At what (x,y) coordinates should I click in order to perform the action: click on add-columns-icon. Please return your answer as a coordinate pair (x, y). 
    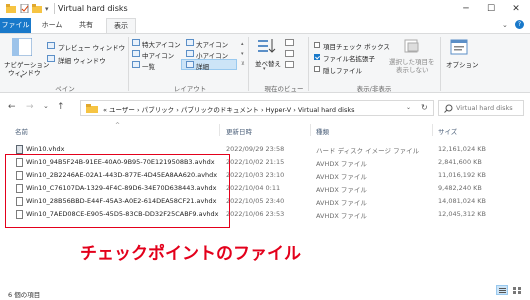
    Looking at the image, I should click on (289, 53).